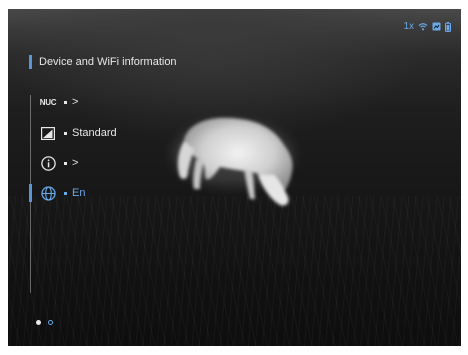 The image size is (468, 355). What do you see at coordinates (48, 193) in the screenshot?
I see `globe-icon` at bounding box center [48, 193].